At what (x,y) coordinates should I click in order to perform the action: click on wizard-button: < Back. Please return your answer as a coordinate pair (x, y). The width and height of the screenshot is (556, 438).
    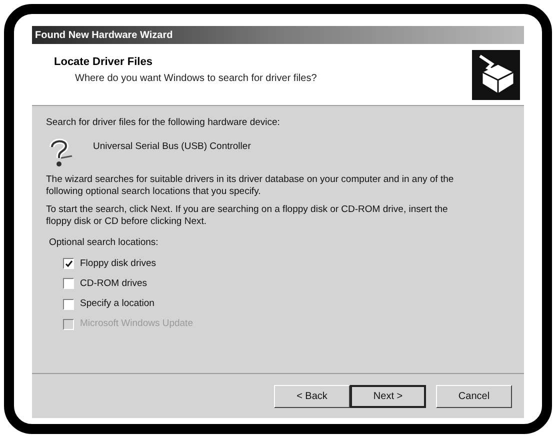
    Looking at the image, I should click on (312, 396).